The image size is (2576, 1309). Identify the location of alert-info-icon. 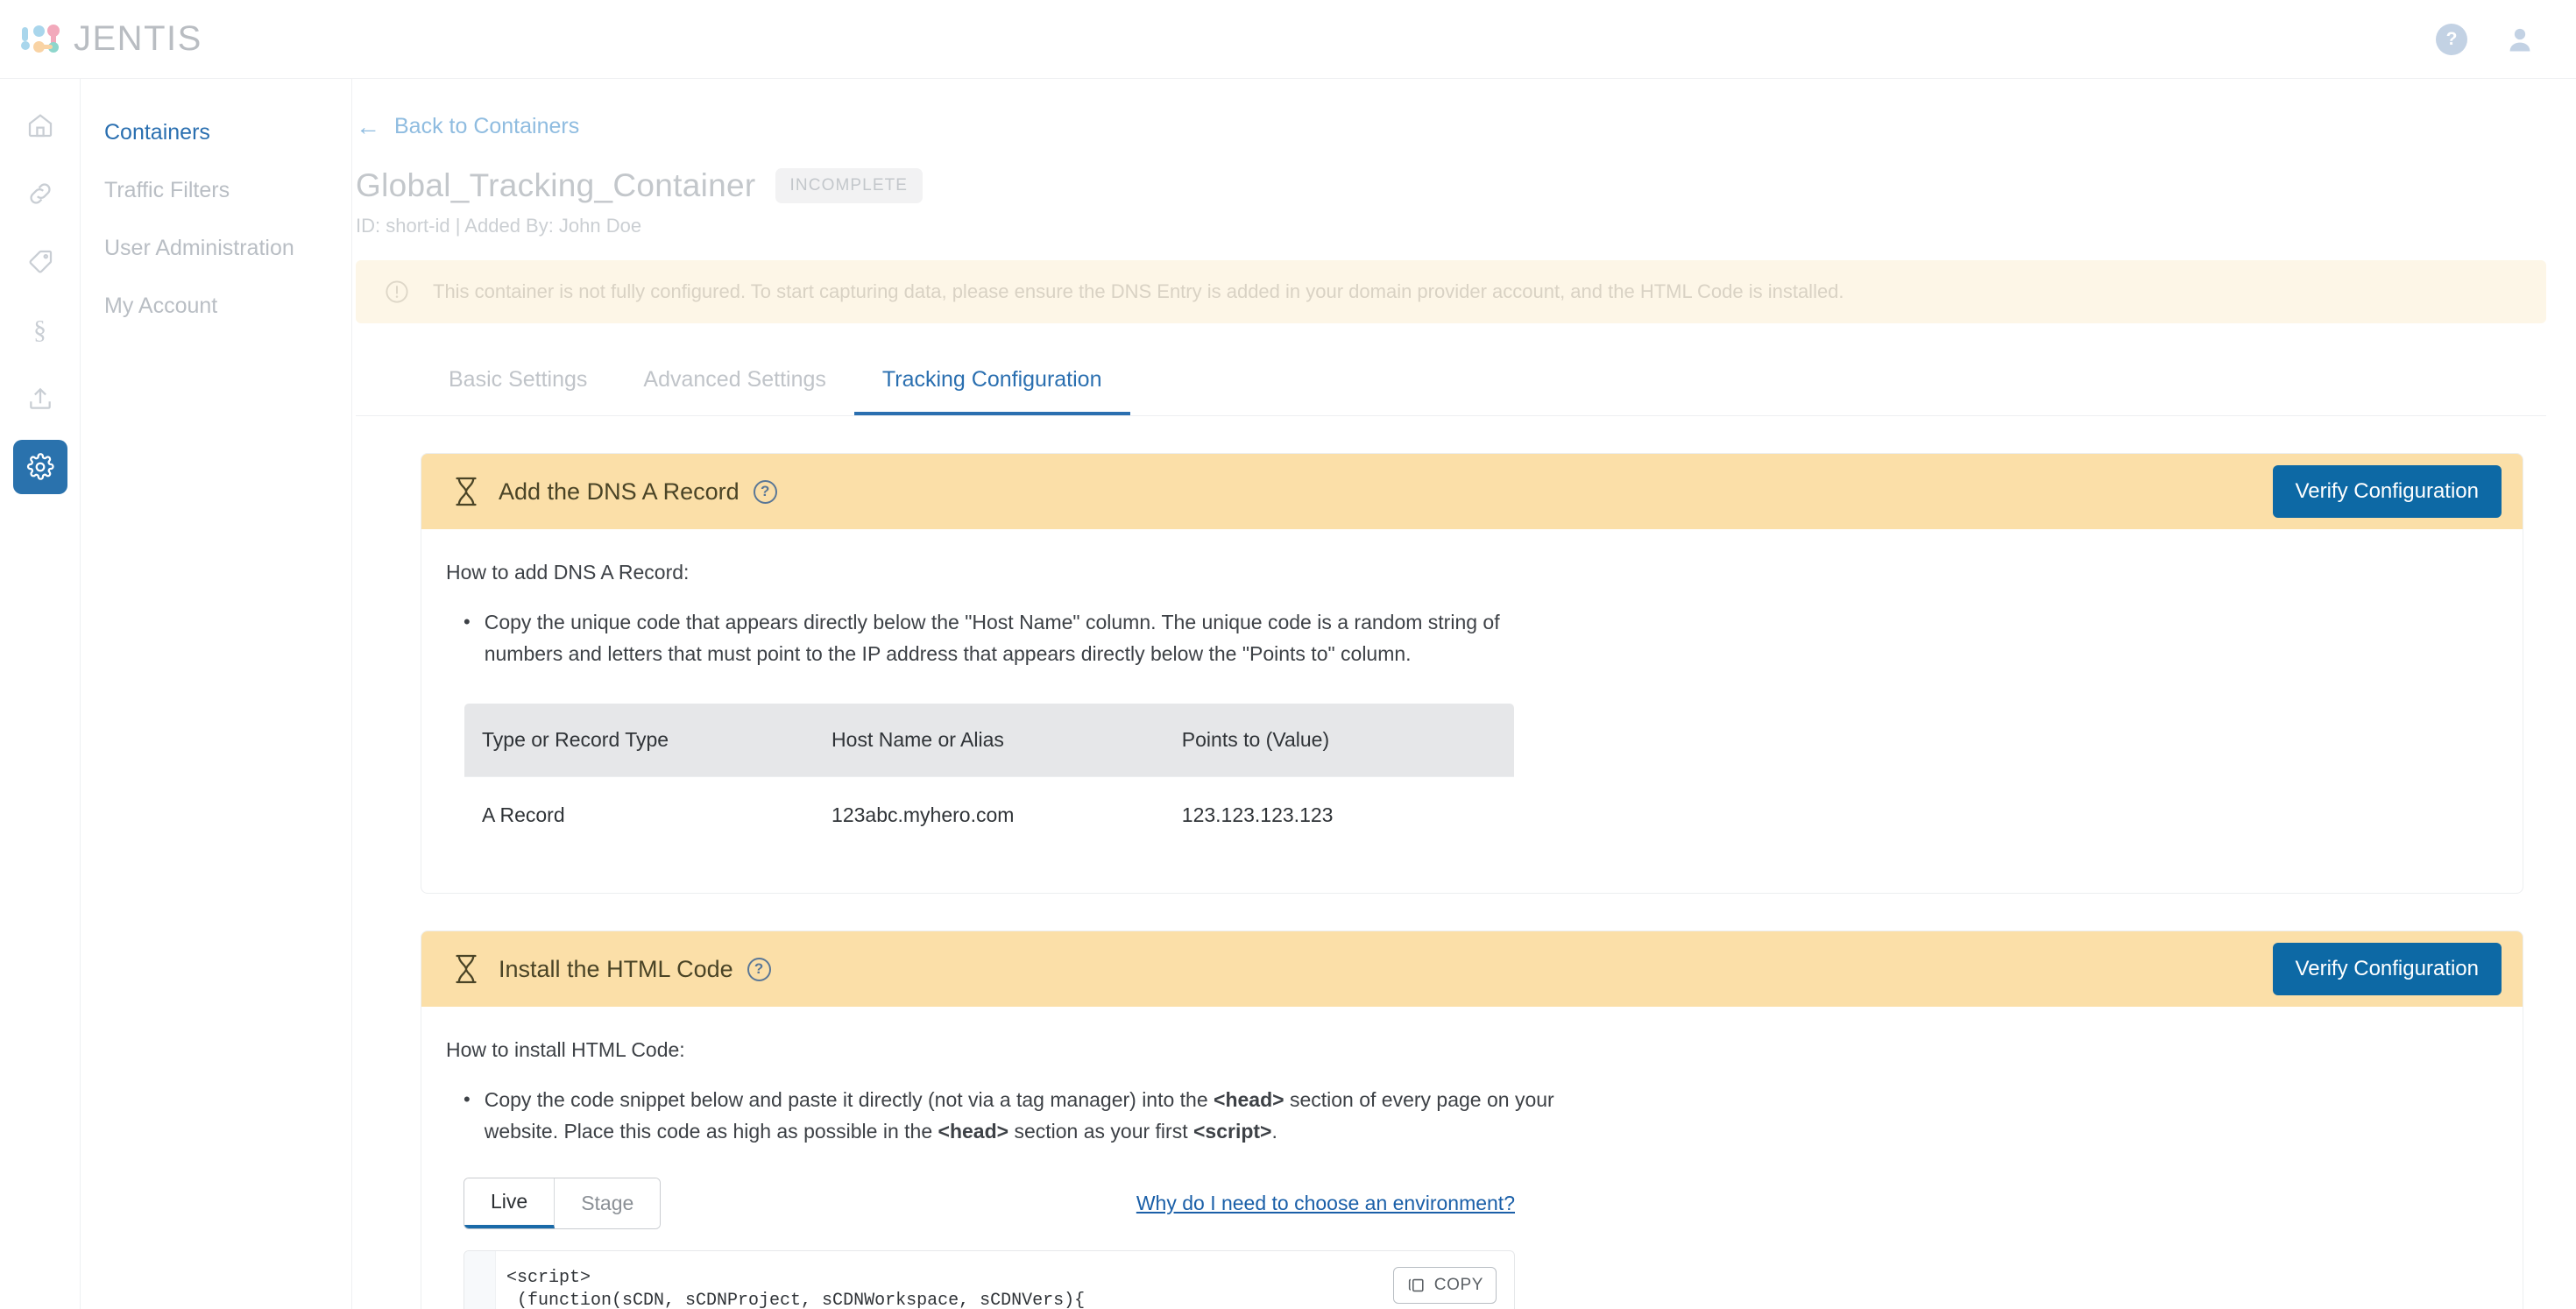
(397, 291).